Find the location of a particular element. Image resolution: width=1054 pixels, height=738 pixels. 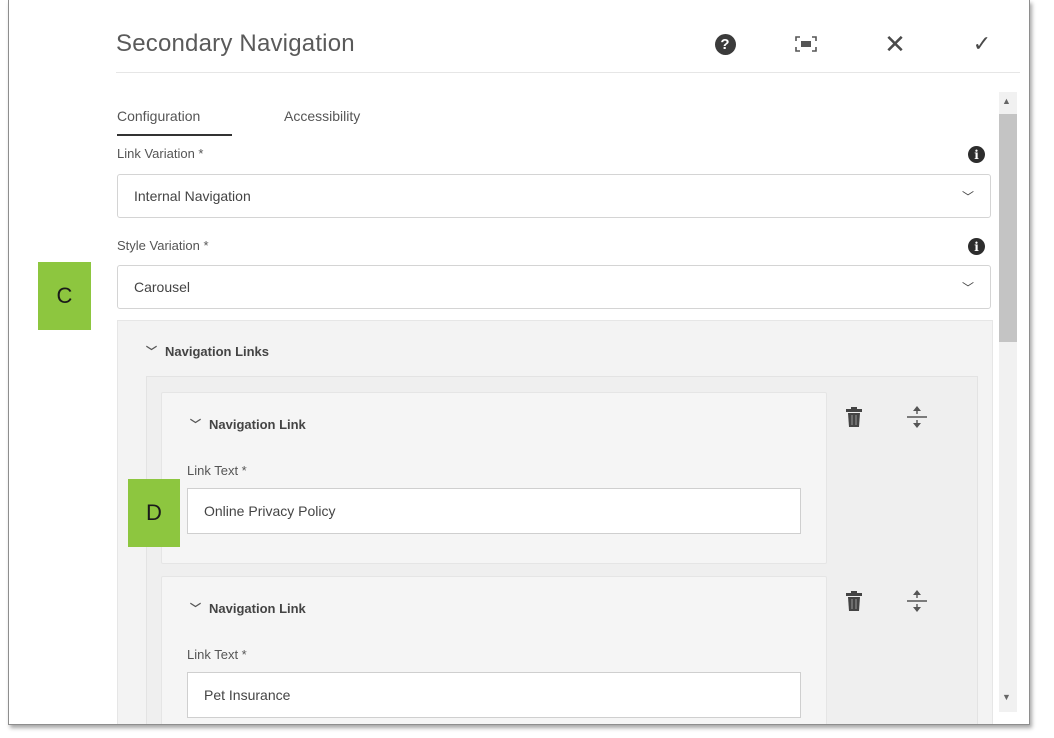

link-variation-value: Internal Navigation is located at coordinates (192, 196).